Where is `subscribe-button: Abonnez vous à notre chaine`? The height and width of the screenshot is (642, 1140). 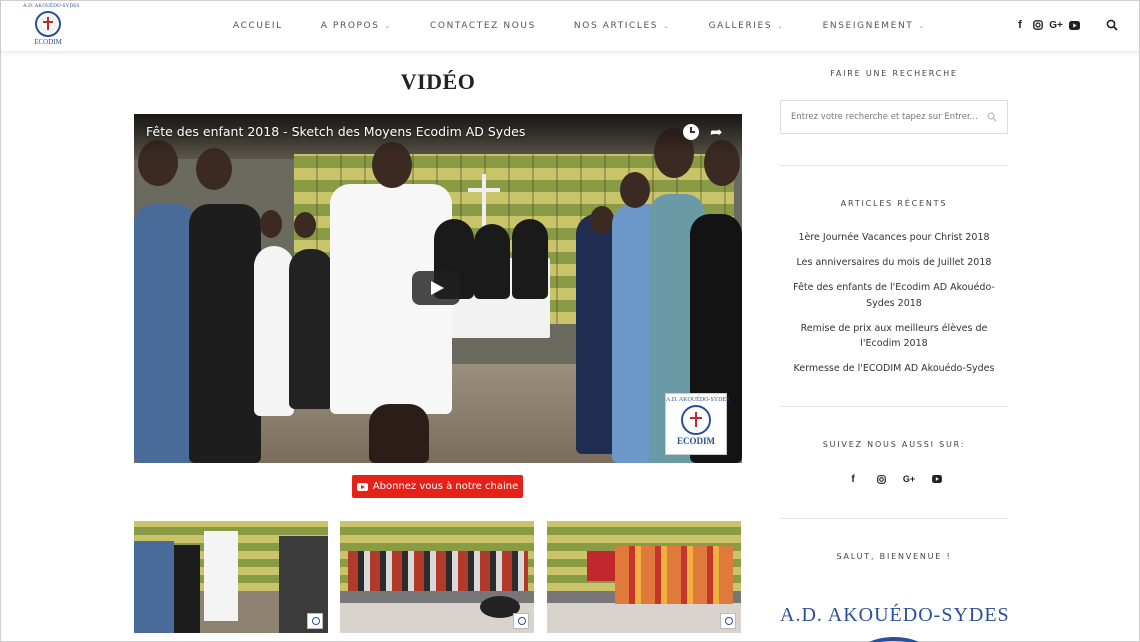
subscribe-button: Abonnez vous à notre chaine is located at coordinates (437, 486).